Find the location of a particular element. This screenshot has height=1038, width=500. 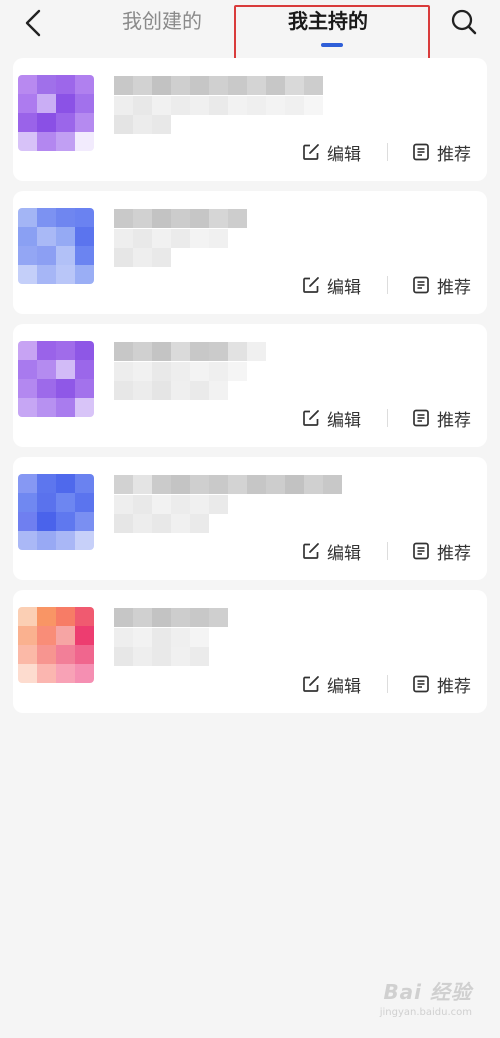

watermark: Bai 经验 jingyan.baidu.com is located at coordinates (426, 997).